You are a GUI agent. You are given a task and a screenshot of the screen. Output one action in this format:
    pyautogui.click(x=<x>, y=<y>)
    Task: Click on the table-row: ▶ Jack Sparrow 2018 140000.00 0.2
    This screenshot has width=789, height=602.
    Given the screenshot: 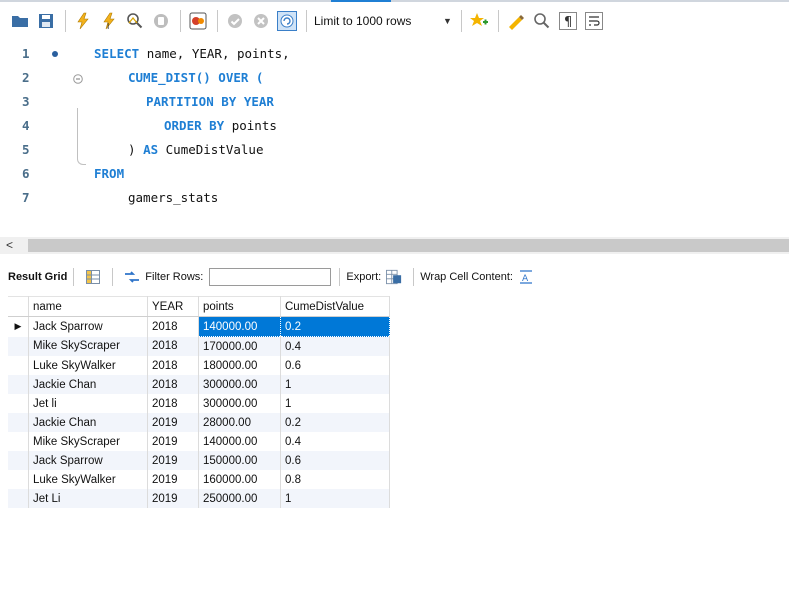 What is the action you would take?
    pyautogui.click(x=199, y=326)
    